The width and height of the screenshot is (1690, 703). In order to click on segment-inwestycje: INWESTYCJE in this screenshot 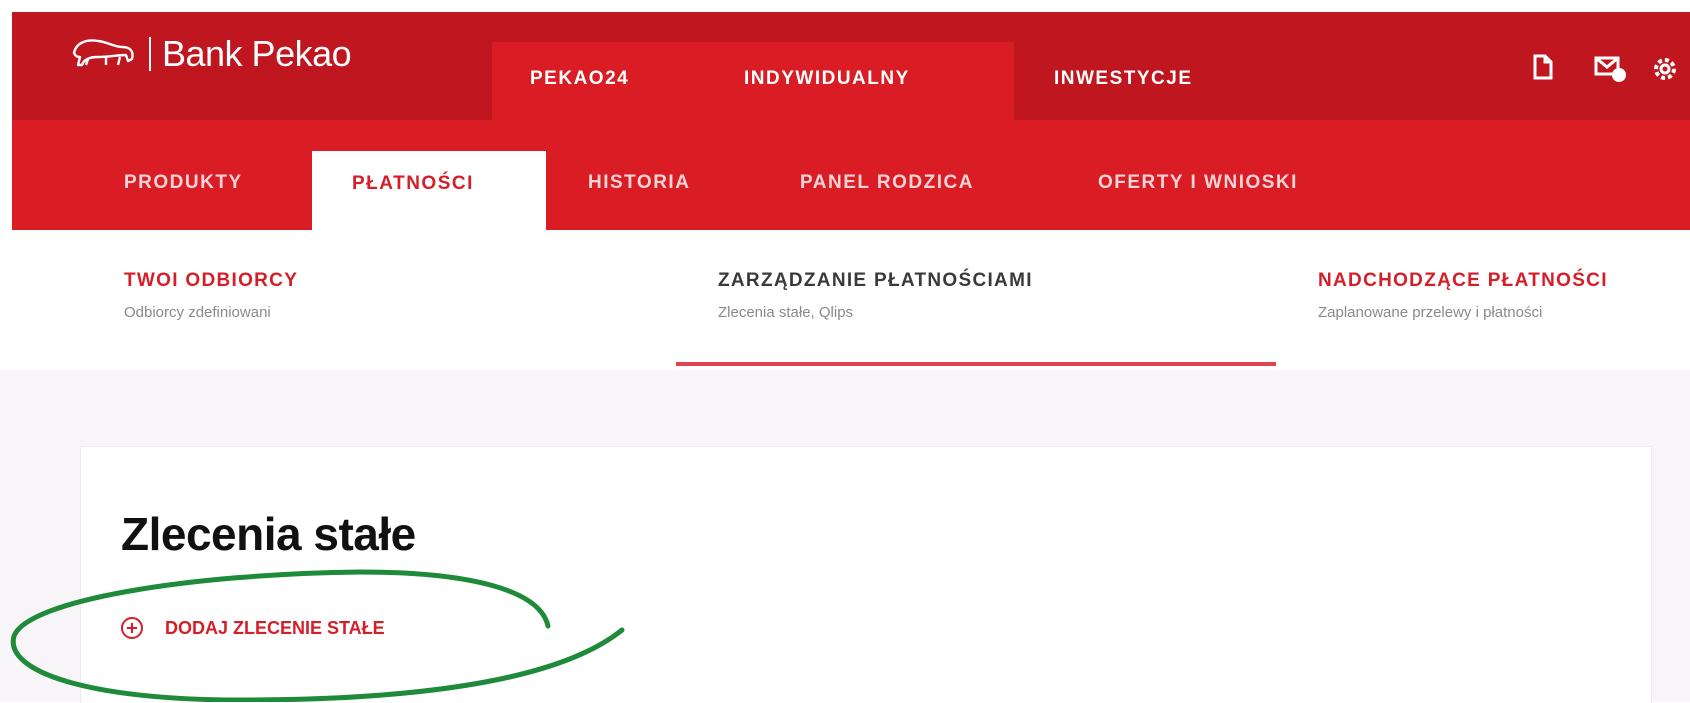, I will do `click(1123, 79)`.